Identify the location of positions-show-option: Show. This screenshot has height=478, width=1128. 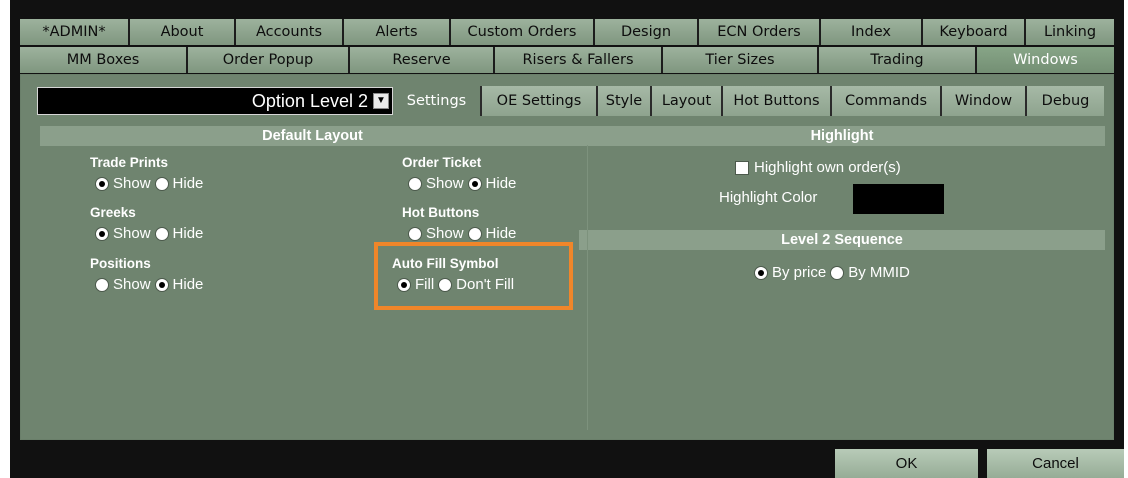
(123, 284).